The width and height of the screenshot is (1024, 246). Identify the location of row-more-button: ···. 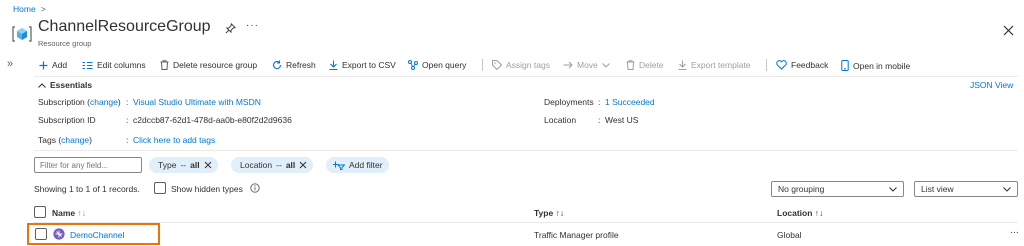
(1014, 232).